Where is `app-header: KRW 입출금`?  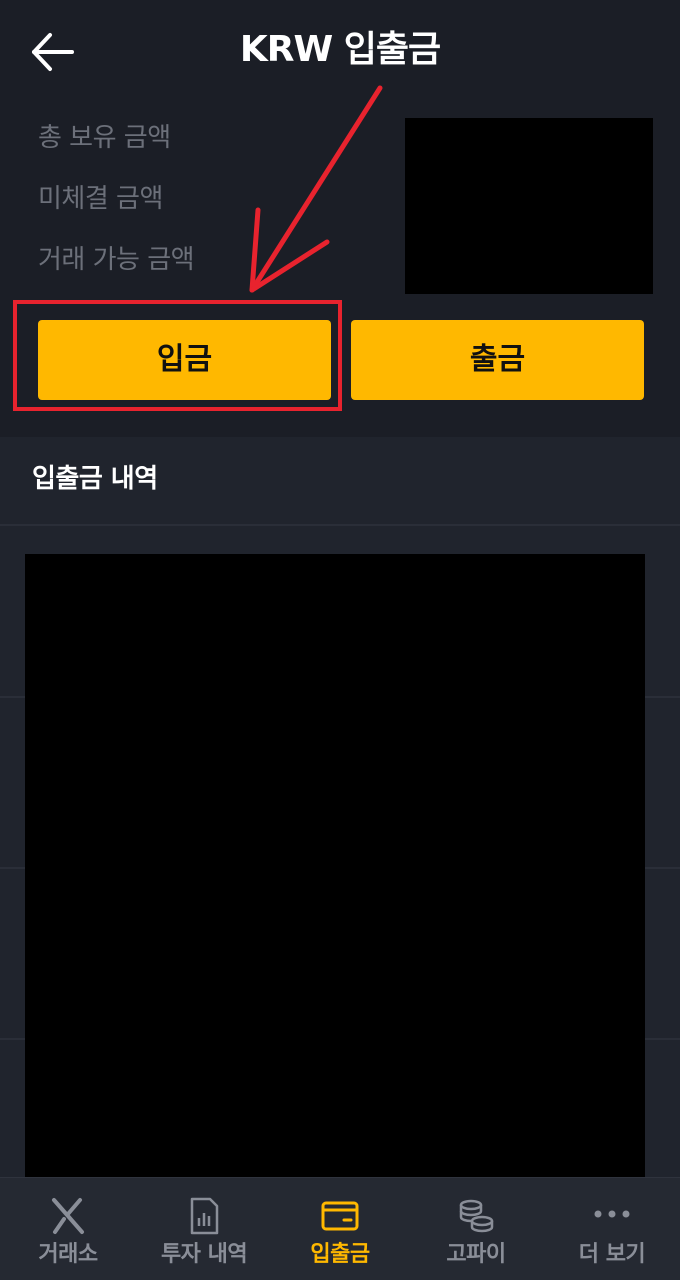 app-header: KRW 입출금 is located at coordinates (340, 50).